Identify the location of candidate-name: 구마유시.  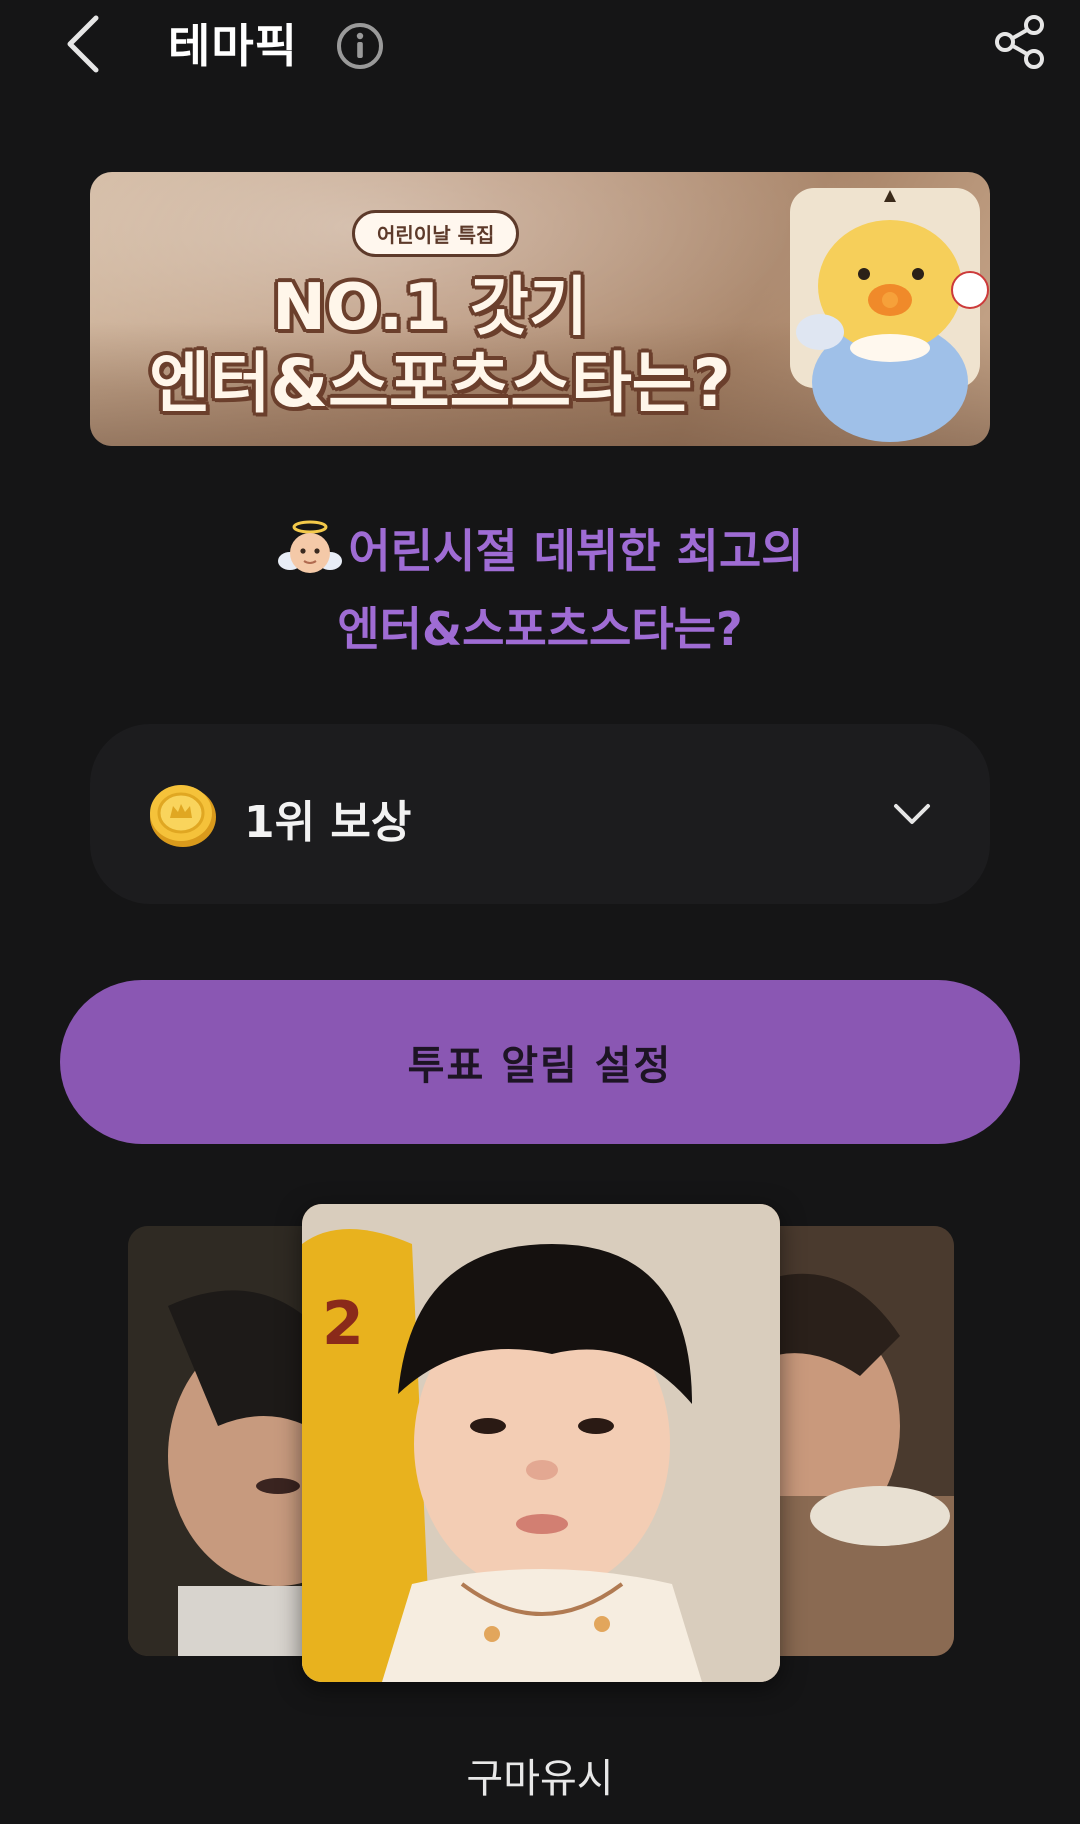
(540, 1779).